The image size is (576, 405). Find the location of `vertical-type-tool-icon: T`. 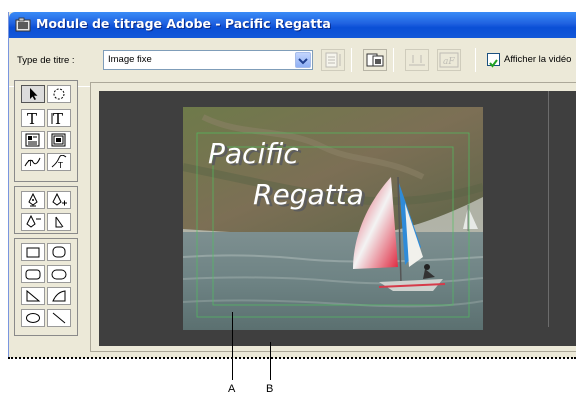

vertical-type-tool-icon: T is located at coordinates (57, 118).